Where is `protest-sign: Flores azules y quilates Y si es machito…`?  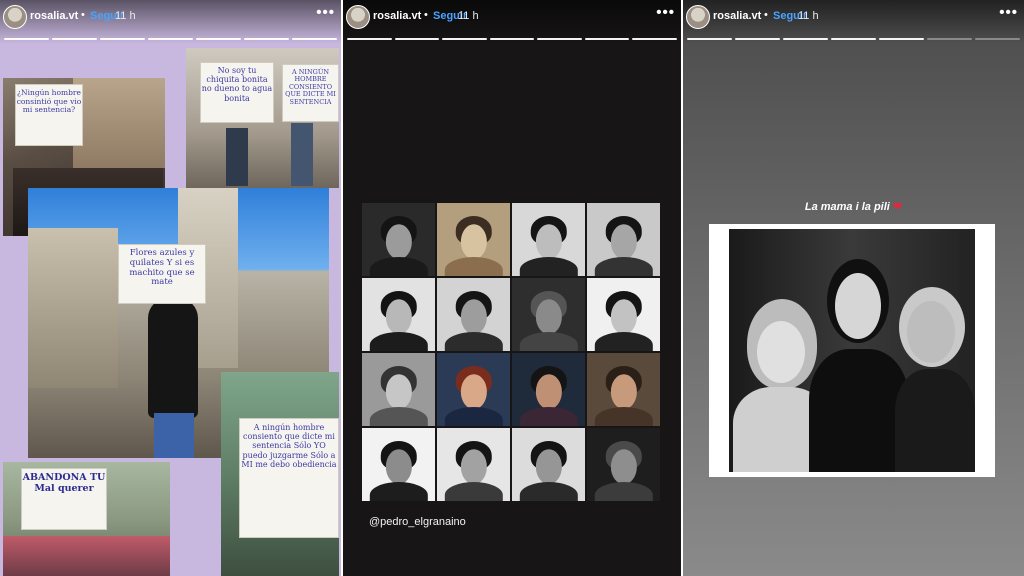 protest-sign: Flores azules y quilates Y si es machito… is located at coordinates (162, 274).